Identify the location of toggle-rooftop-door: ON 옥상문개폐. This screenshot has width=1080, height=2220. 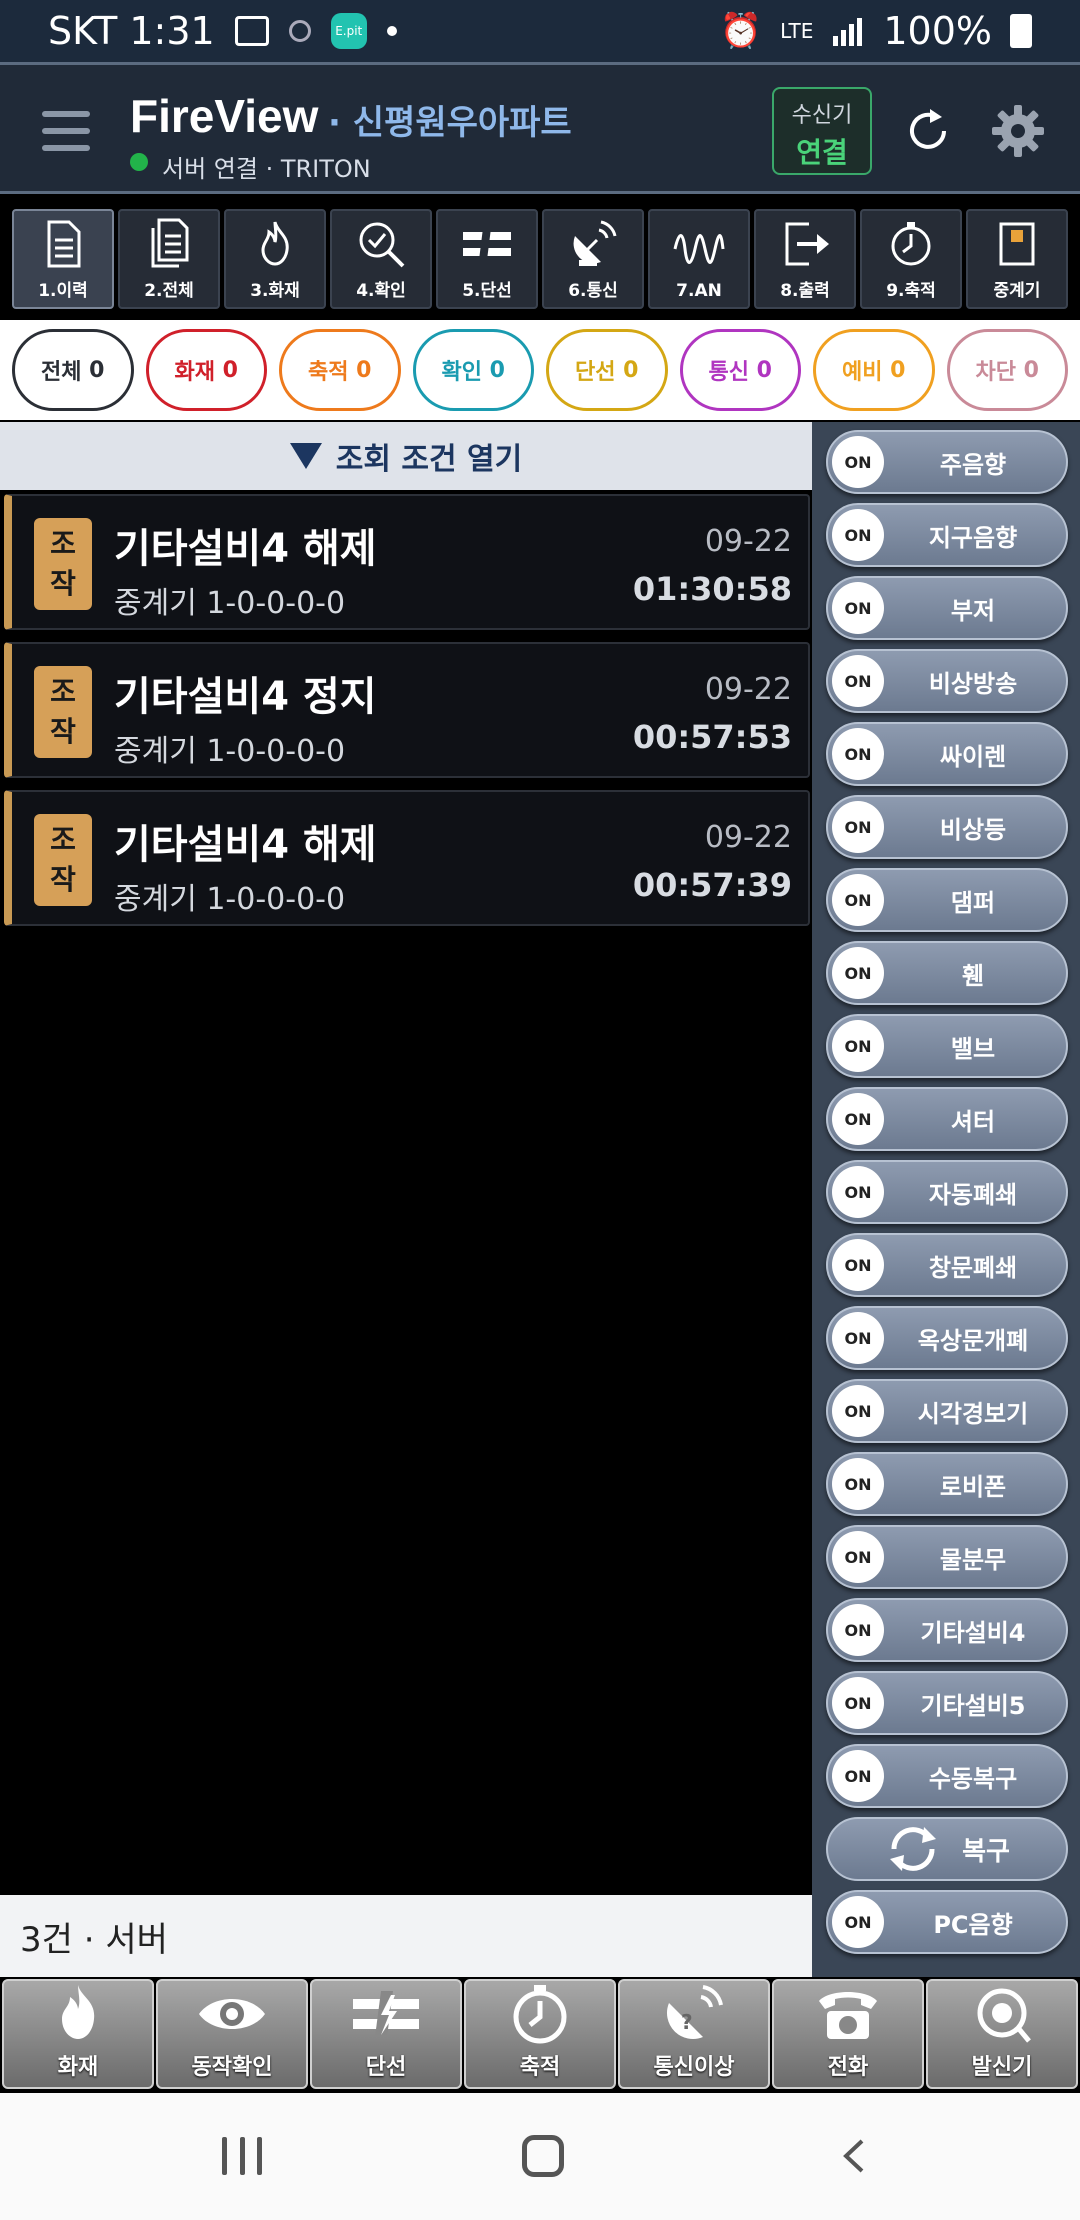
(947, 1338).